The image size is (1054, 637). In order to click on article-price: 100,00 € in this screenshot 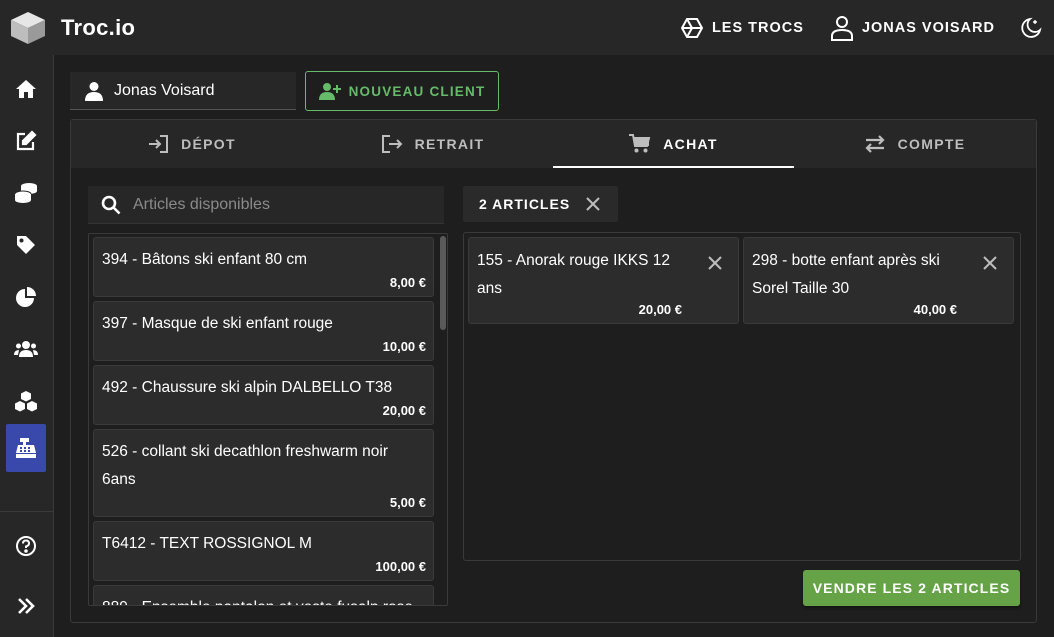, I will do `click(400, 566)`.